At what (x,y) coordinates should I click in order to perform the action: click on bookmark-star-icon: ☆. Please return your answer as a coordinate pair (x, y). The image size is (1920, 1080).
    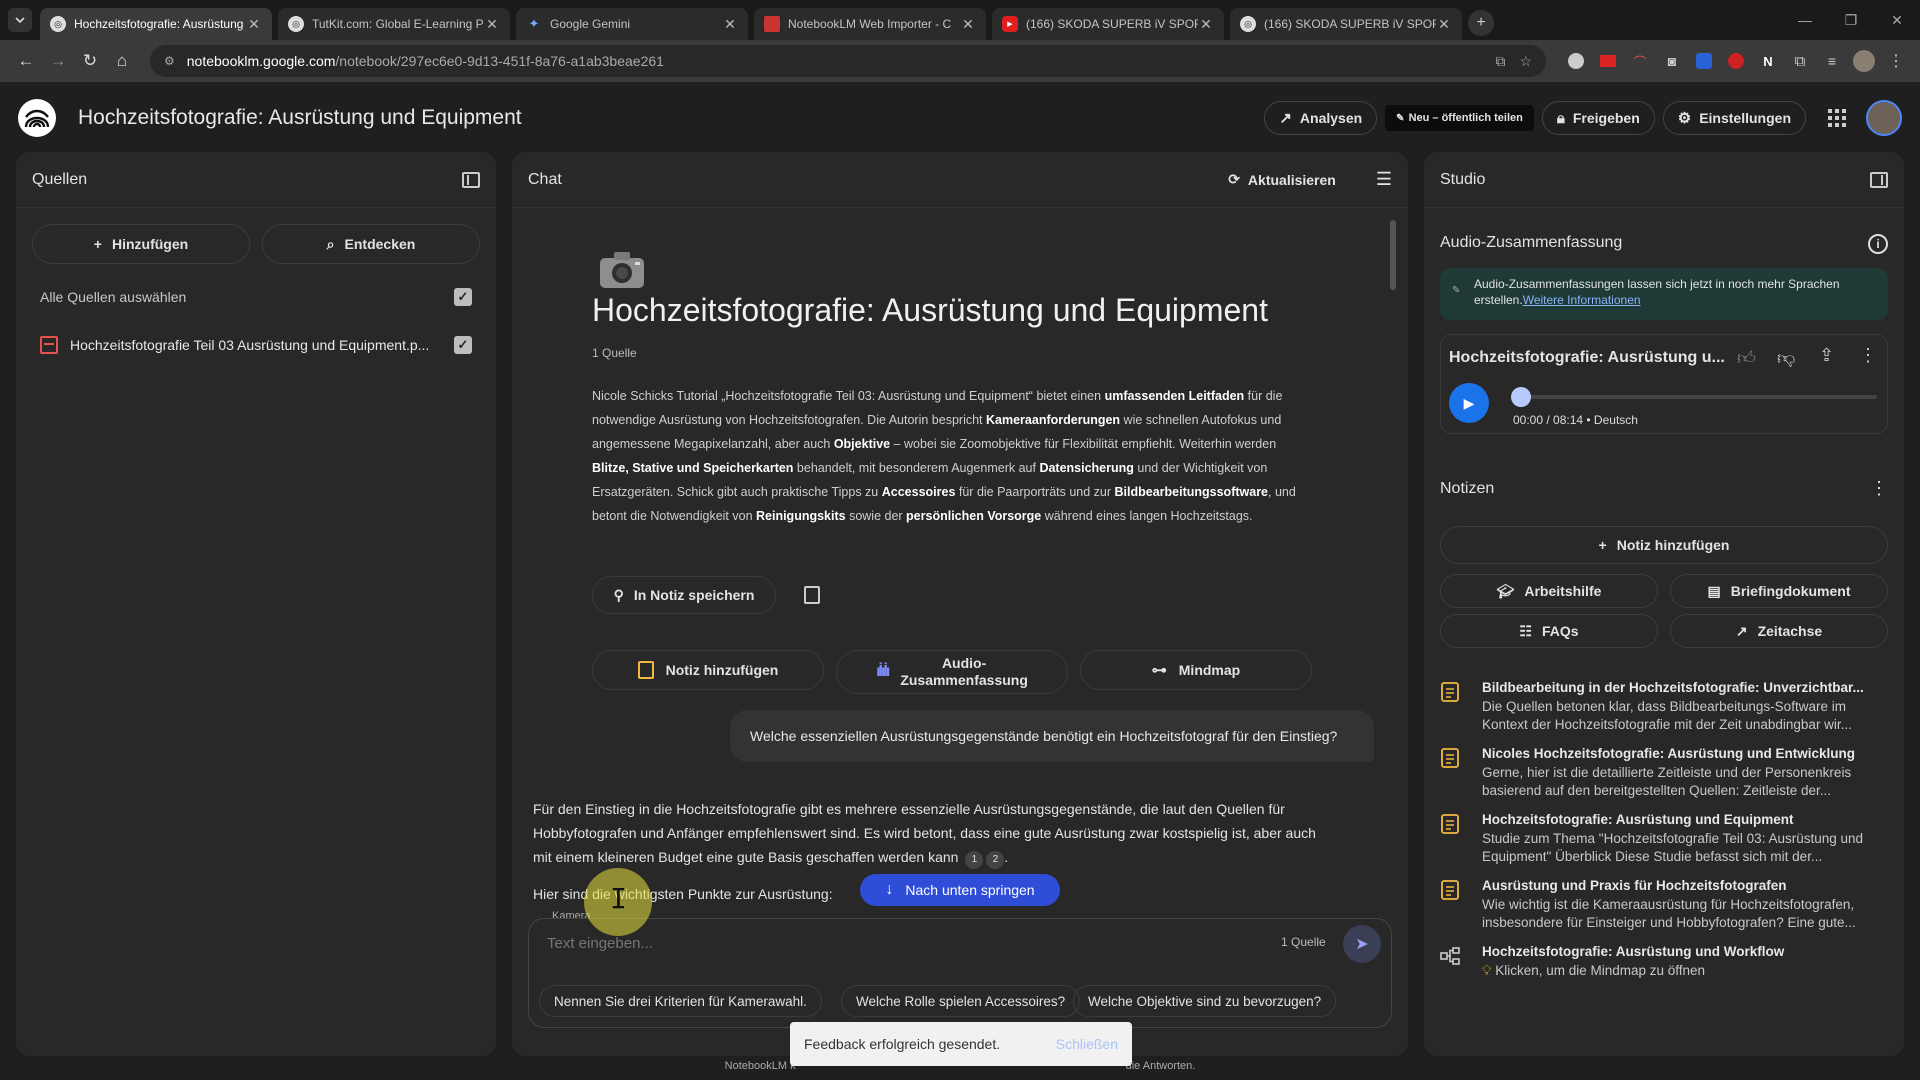
    Looking at the image, I should click on (1525, 61).